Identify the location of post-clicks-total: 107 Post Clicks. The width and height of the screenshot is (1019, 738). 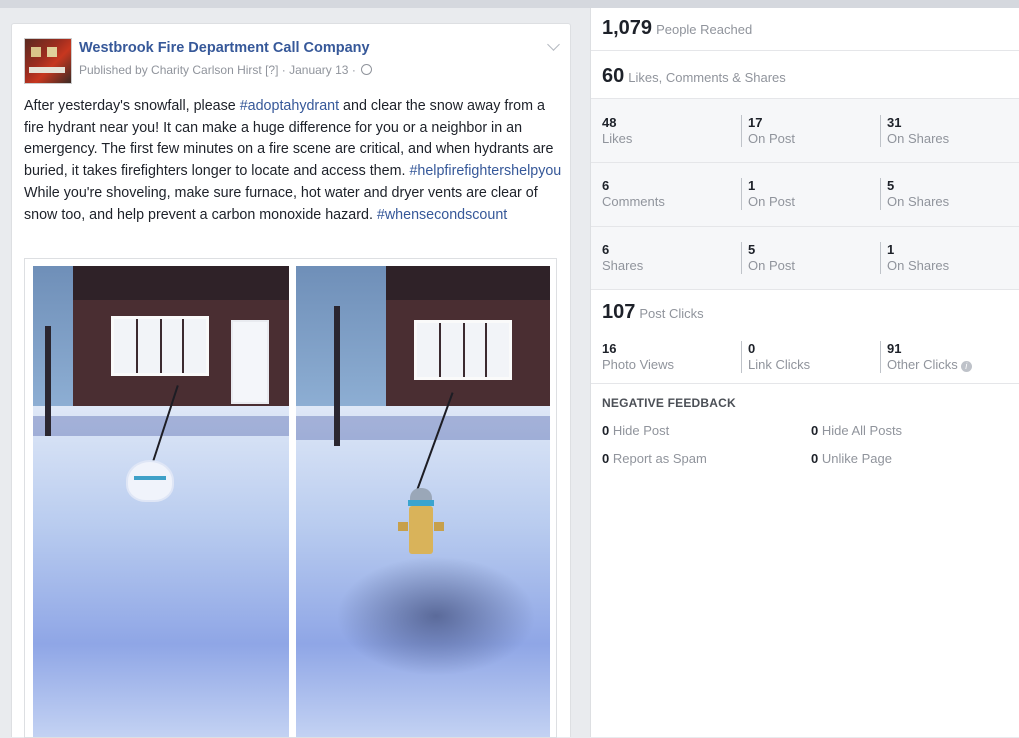
(653, 312).